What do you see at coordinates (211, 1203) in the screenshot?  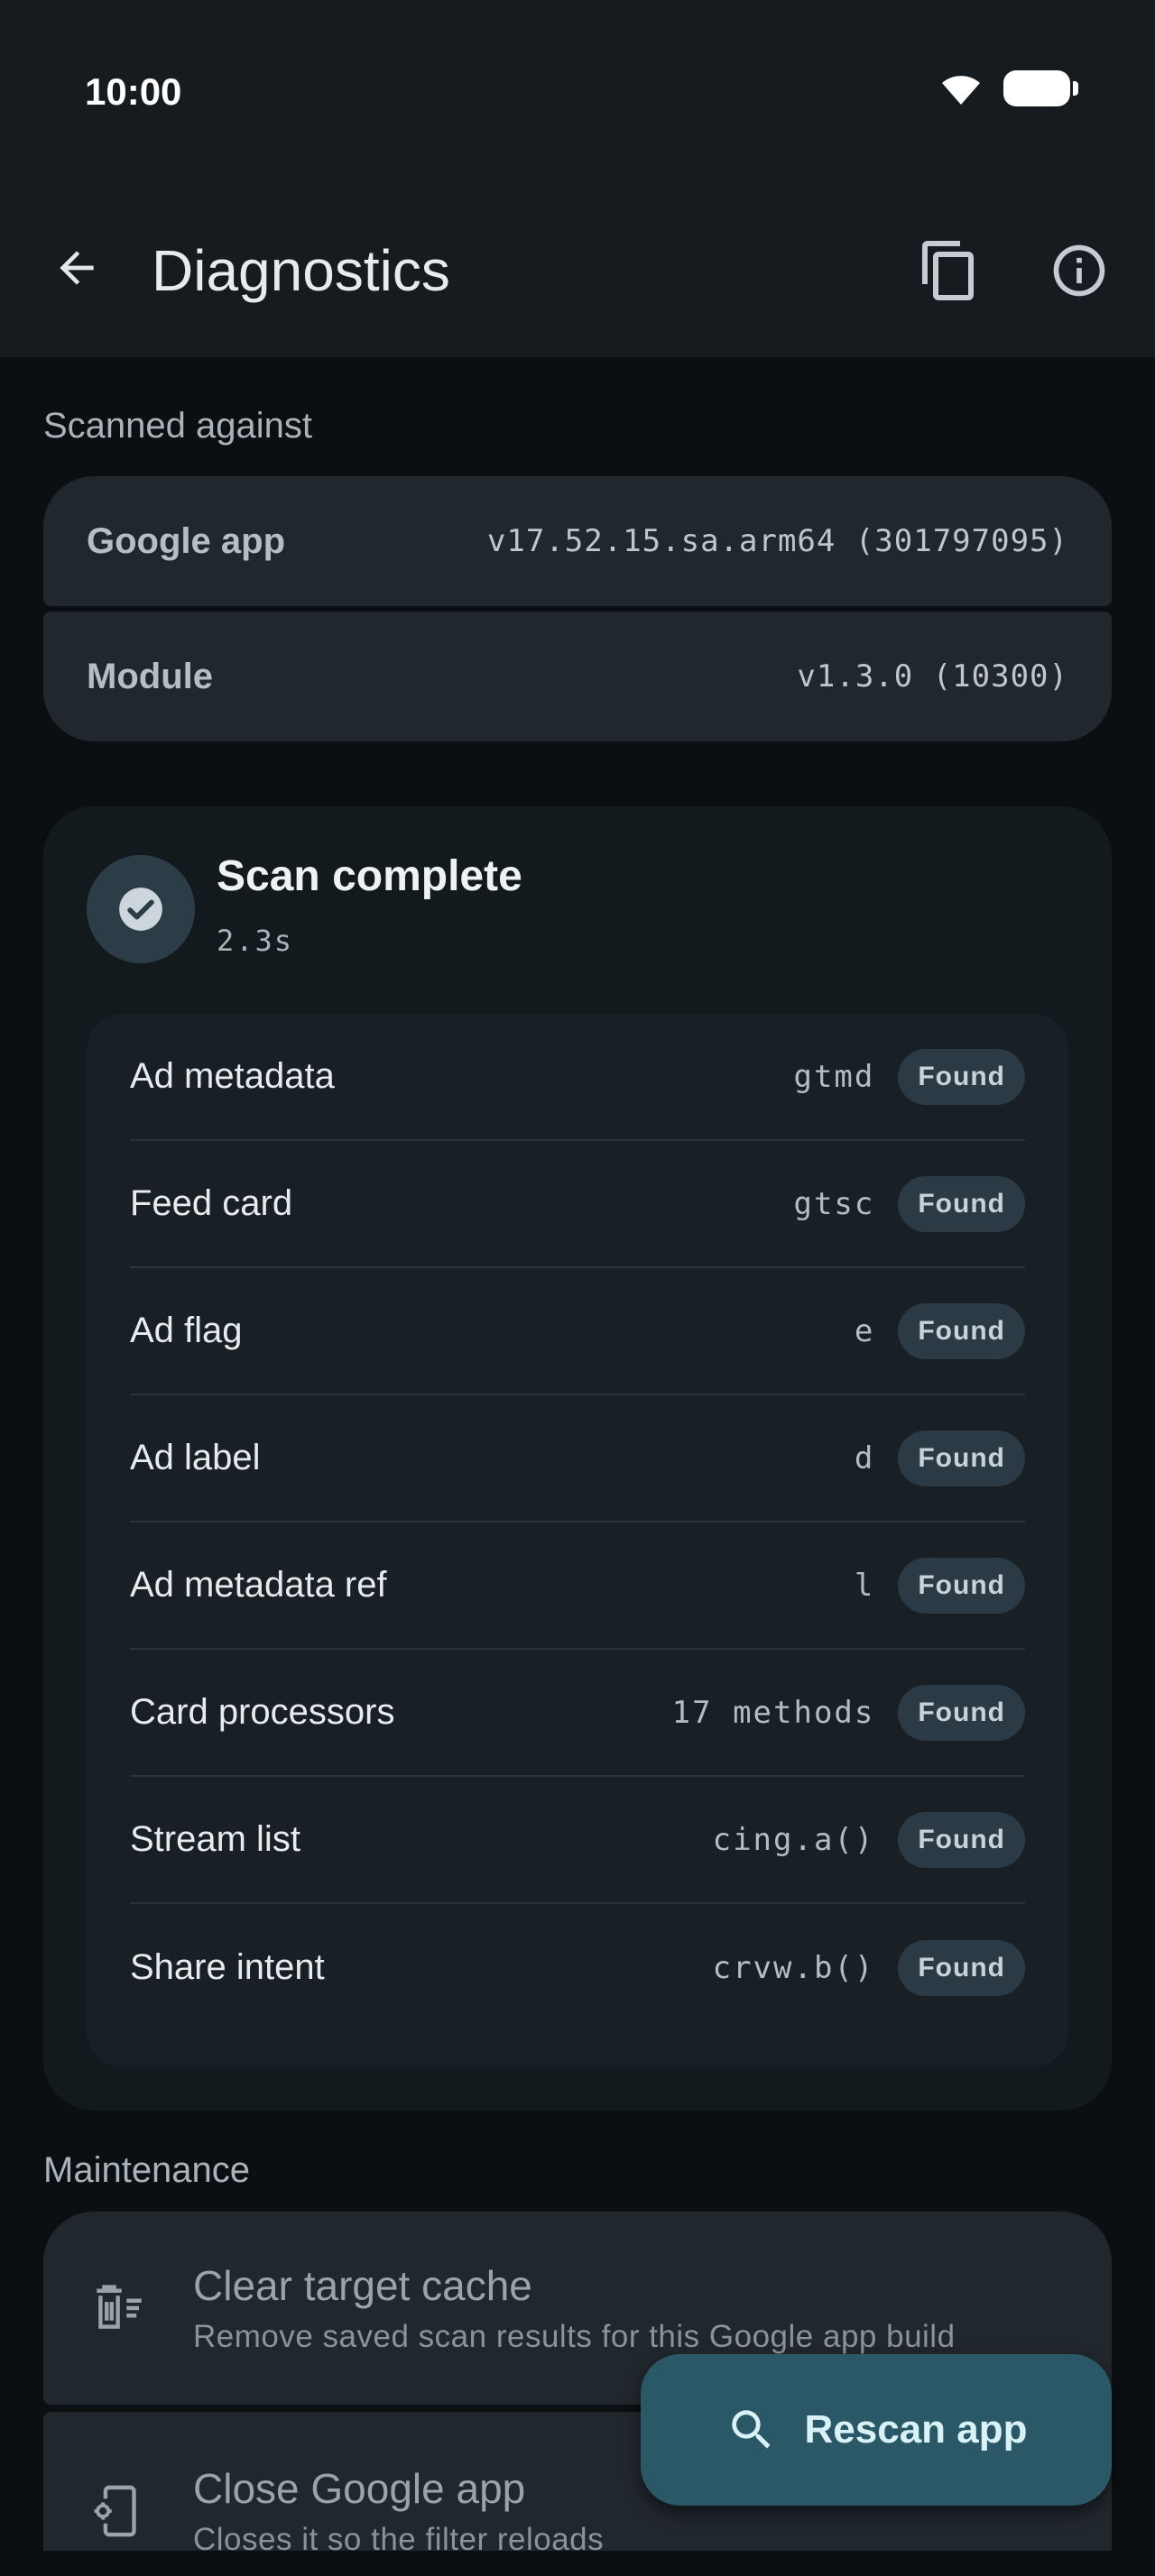 I see `result-name: Feed card` at bounding box center [211, 1203].